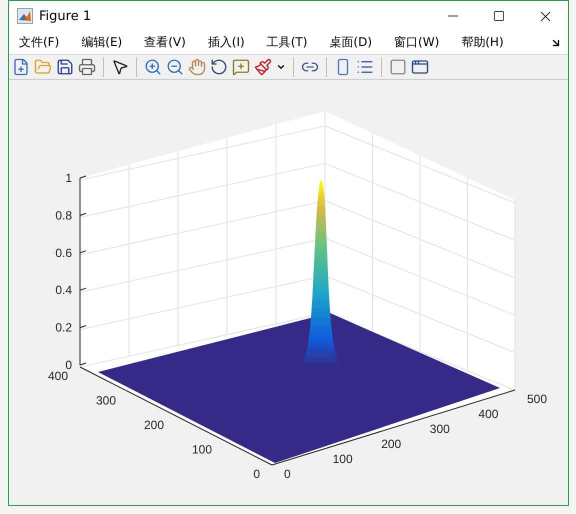 The height and width of the screenshot is (514, 576). What do you see at coordinates (219, 67) in the screenshot?
I see `rotate-icon` at bounding box center [219, 67].